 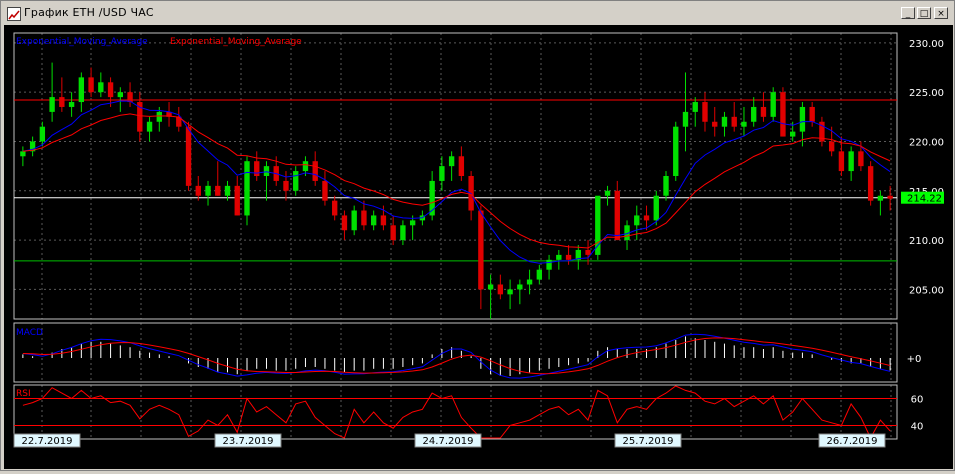 I want to click on title-bar: График ETH /USD ЧАС _ □ ×, so click(x=477, y=13).